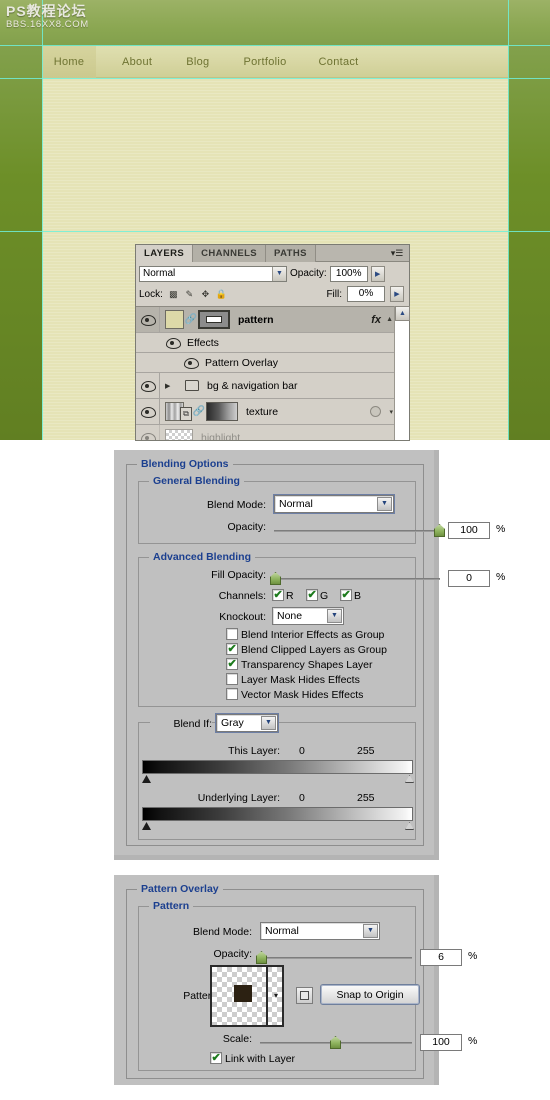  I want to click on scale-input: 100, so click(441, 1042).